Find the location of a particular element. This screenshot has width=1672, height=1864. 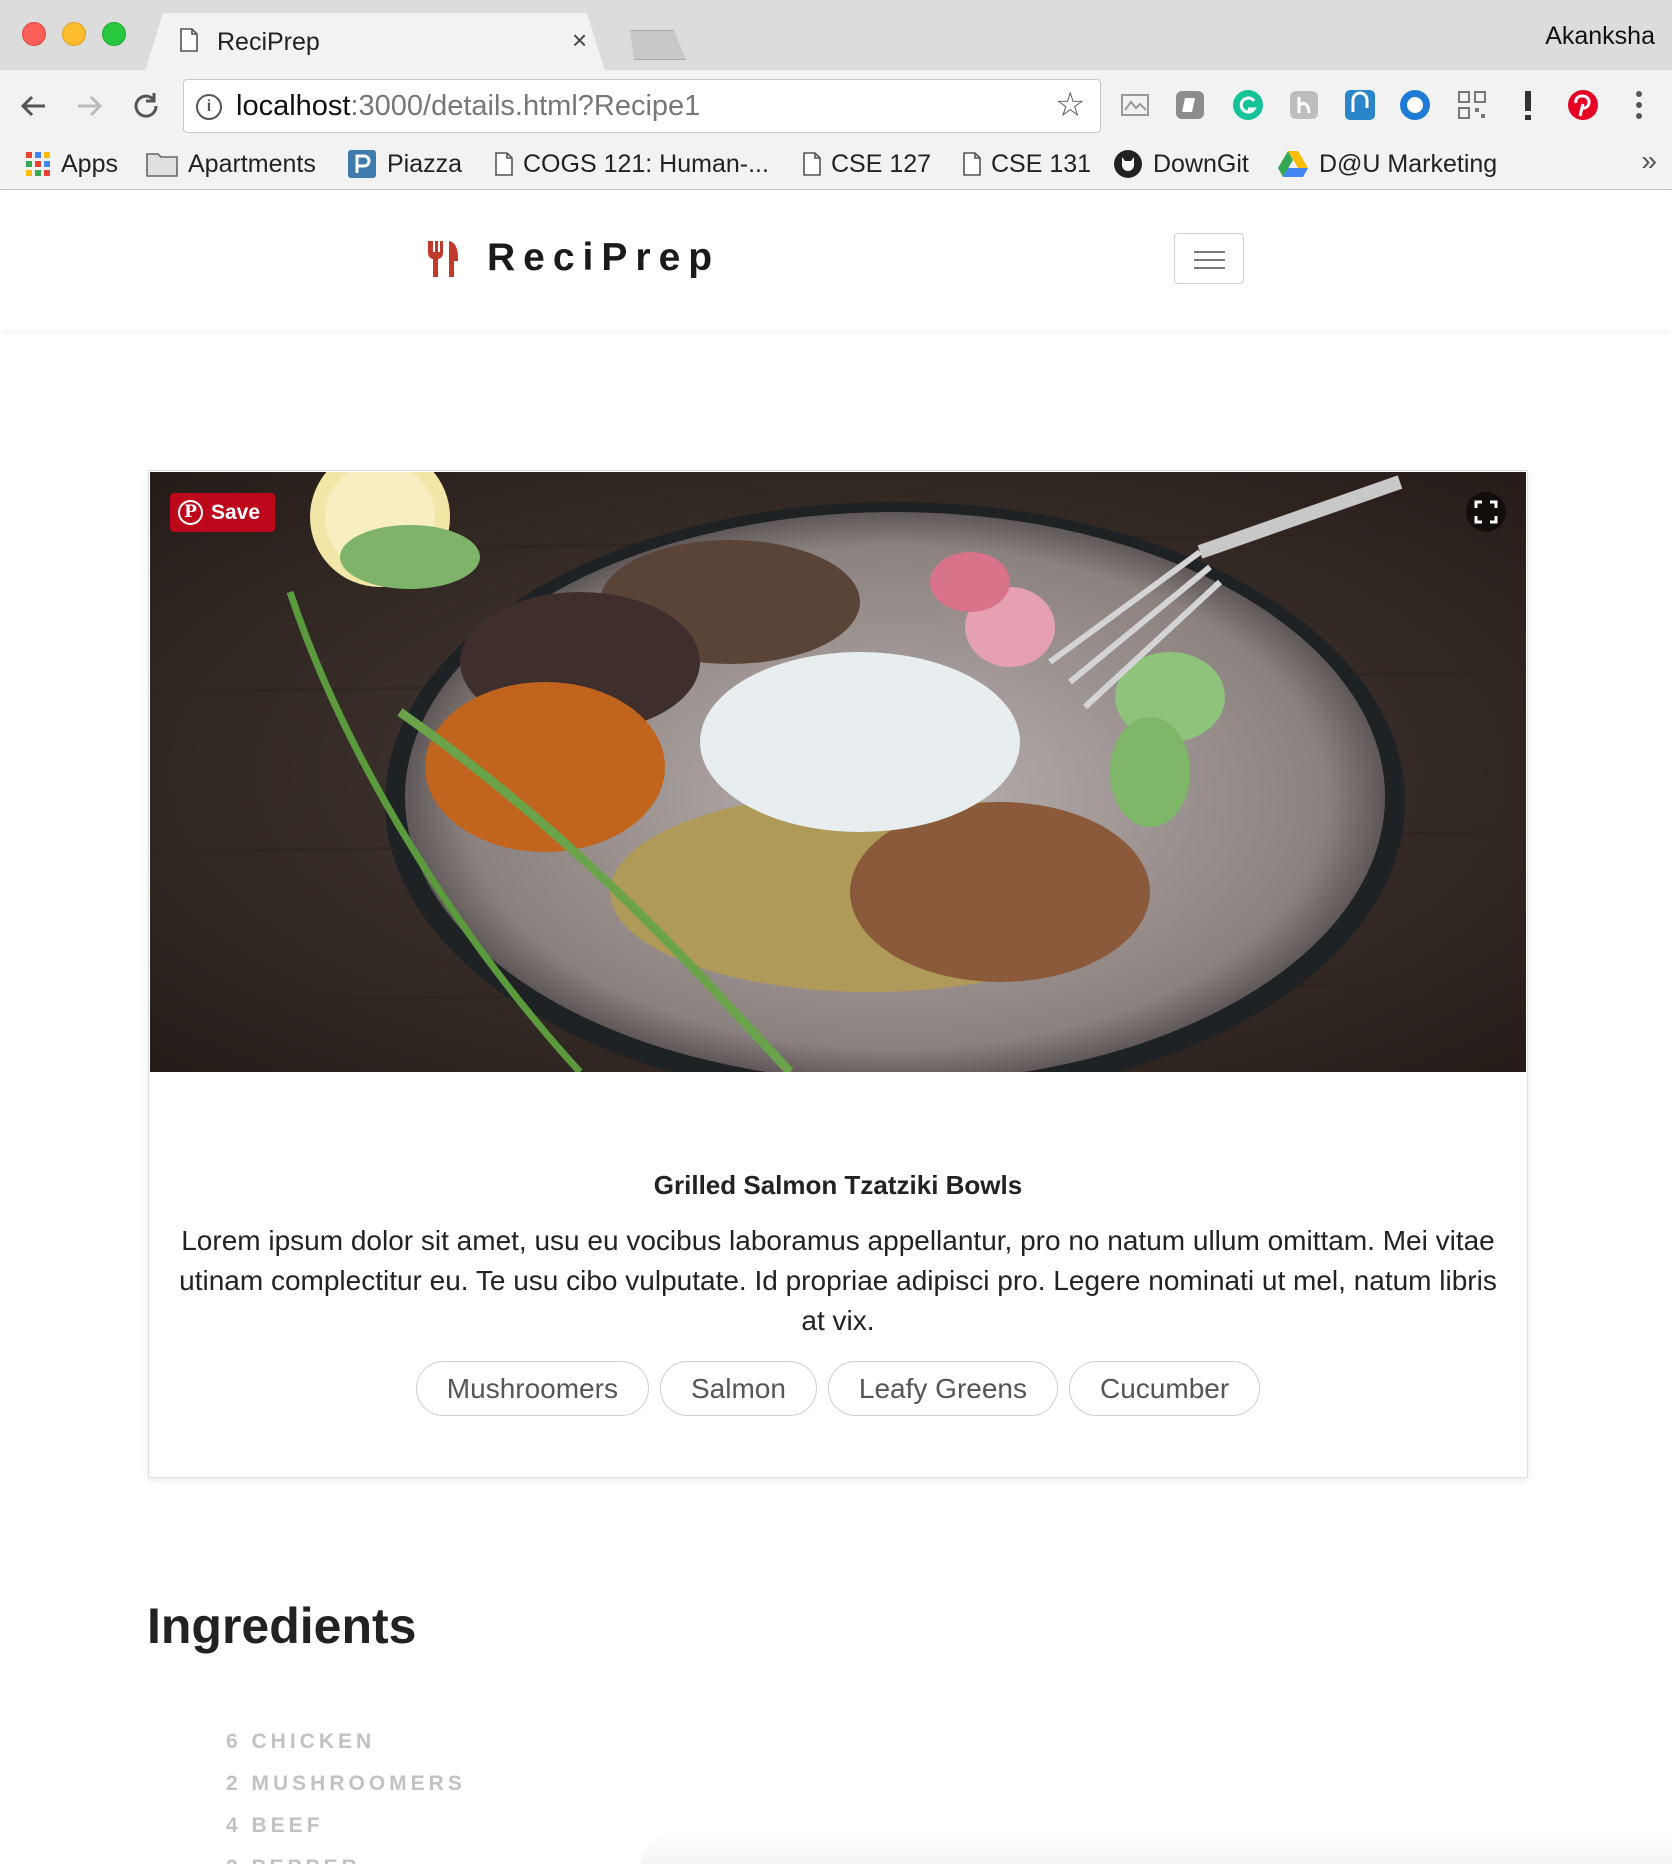

close-window-button is located at coordinates (34, 34).